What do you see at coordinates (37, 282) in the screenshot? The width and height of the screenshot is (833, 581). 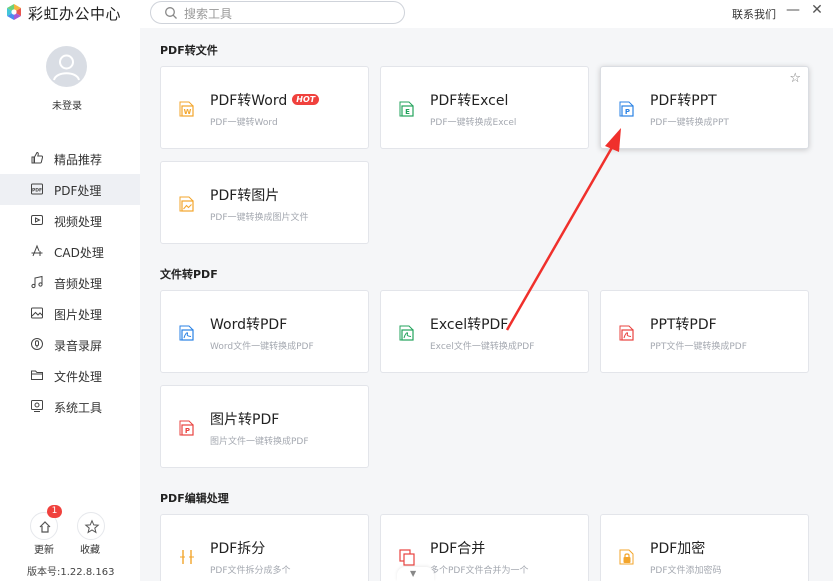 I see `music-icon` at bounding box center [37, 282].